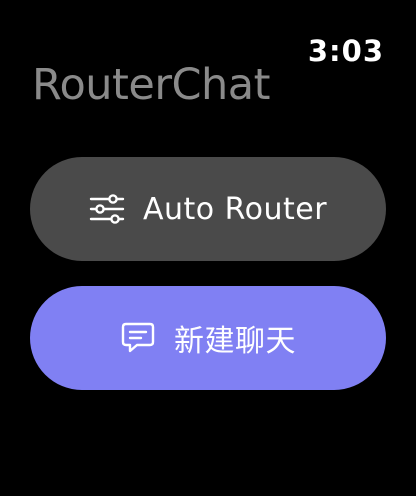 The height and width of the screenshot is (496, 416). Describe the element at coordinates (235, 341) in the screenshot. I see `new-chat-label: 新建聊天` at that location.